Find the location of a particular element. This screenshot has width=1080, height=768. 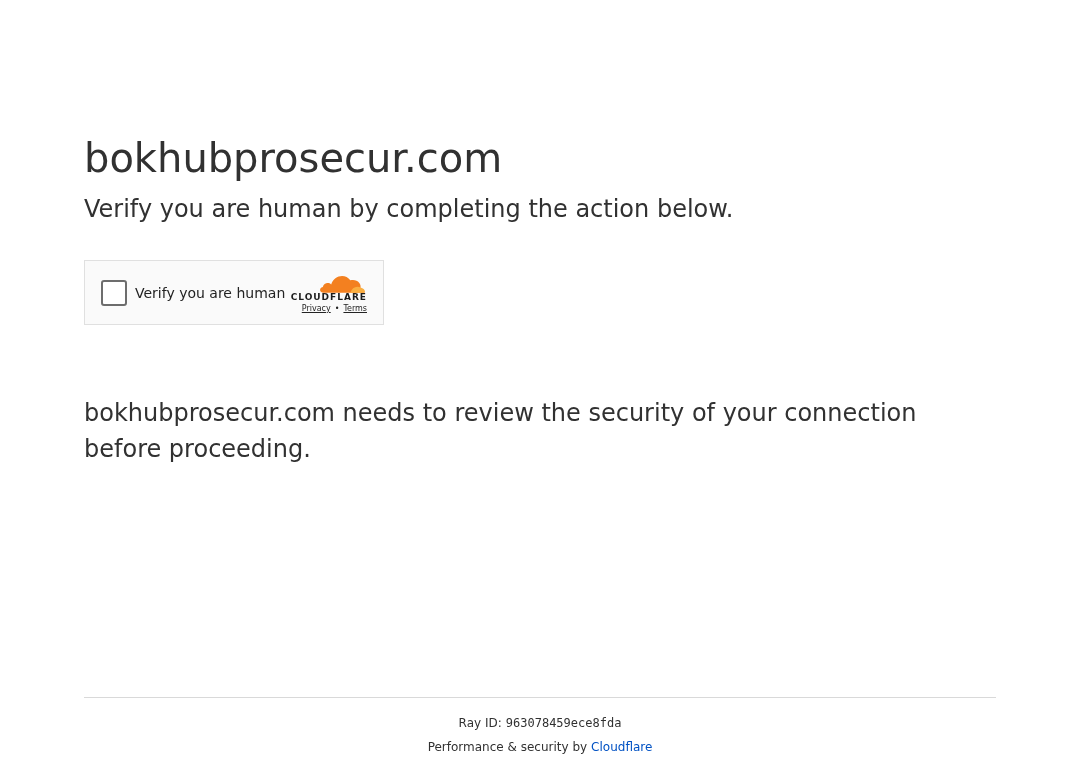

footer-link: Privacy is located at coordinates (316, 309).